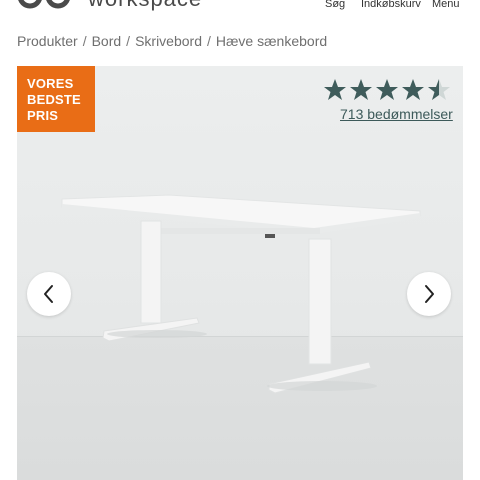  I want to click on chevron-left-icon, so click(48, 294).